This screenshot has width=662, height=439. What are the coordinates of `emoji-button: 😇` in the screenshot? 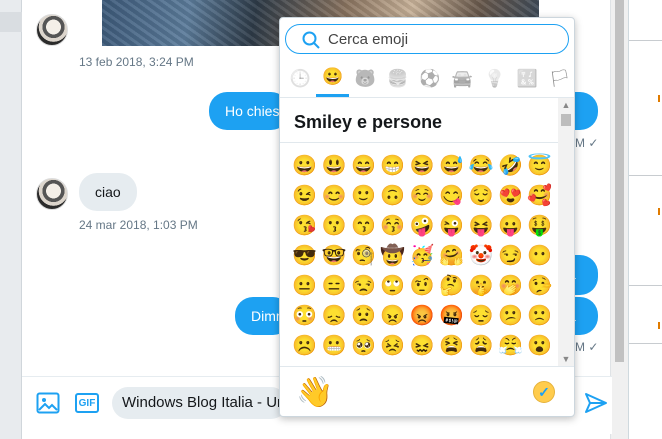 It's located at (539, 166).